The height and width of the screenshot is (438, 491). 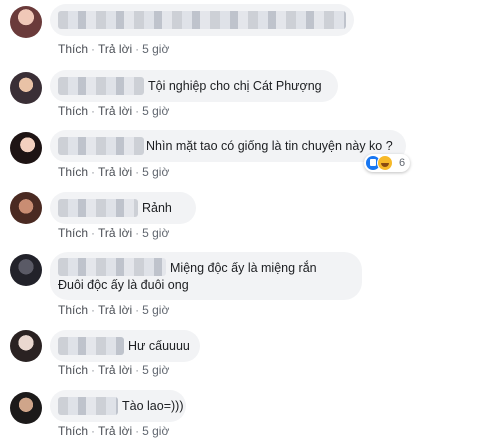 I want to click on blurred-comment-text, so click(x=202, y=20).